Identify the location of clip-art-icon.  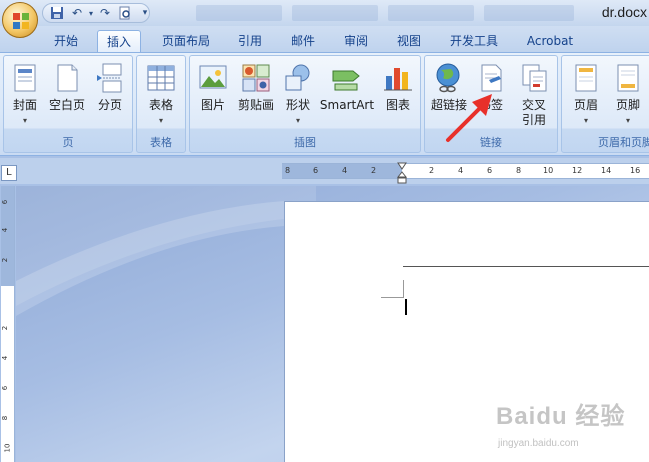
(256, 78).